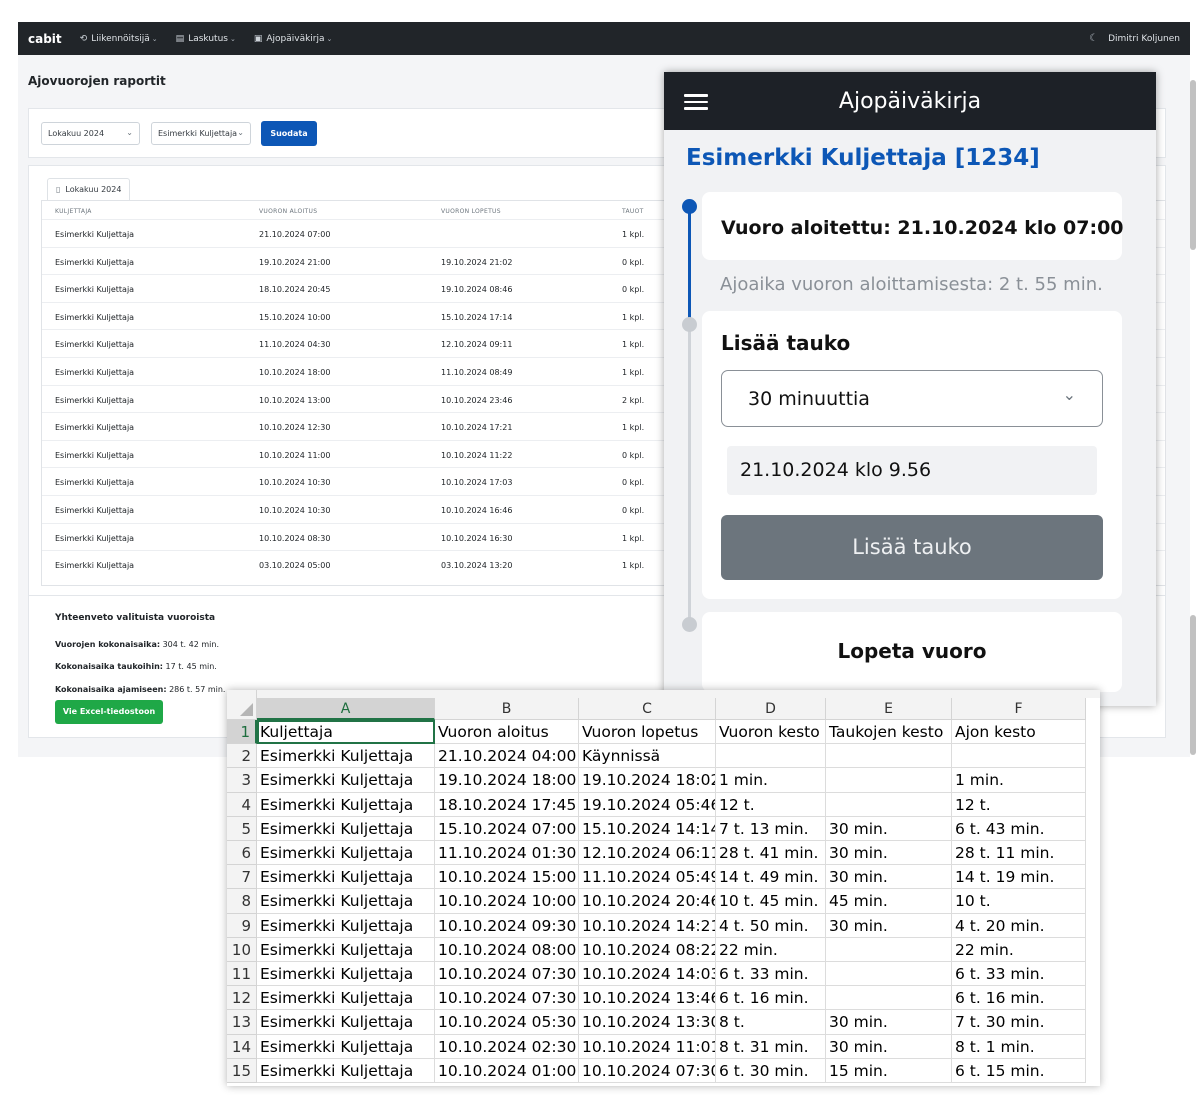 The height and width of the screenshot is (1100, 1200). Describe the element at coordinates (242, 853) in the screenshot. I see `row-header: 6` at that location.